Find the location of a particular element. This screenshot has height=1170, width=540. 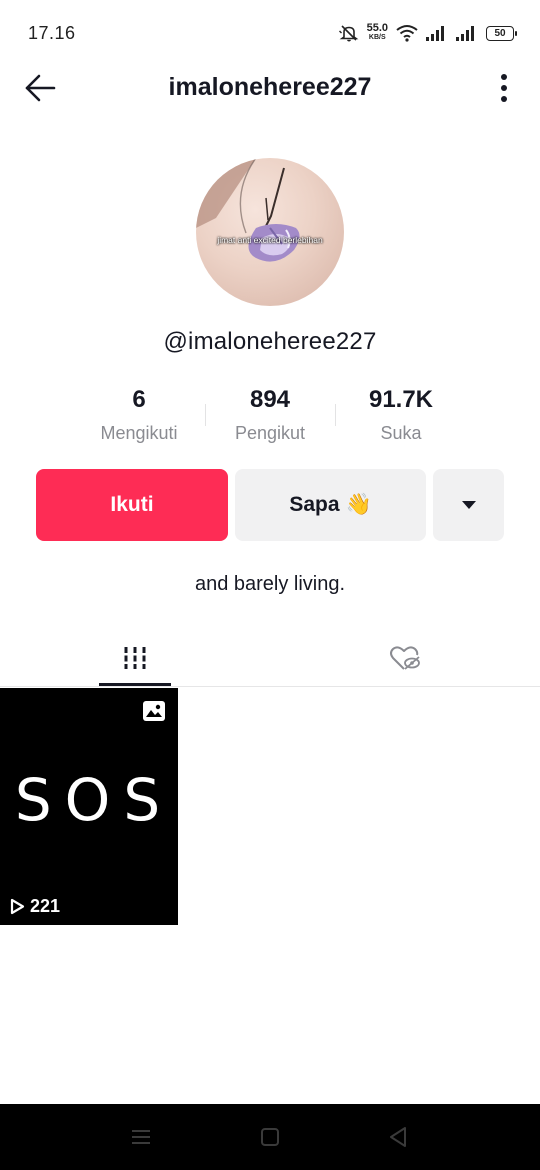

avatar: jimat anti excited berlebihan is located at coordinates (270, 232).